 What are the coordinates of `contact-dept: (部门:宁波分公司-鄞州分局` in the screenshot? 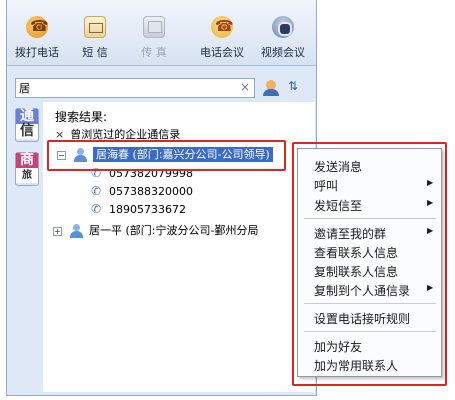 It's located at (192, 230).